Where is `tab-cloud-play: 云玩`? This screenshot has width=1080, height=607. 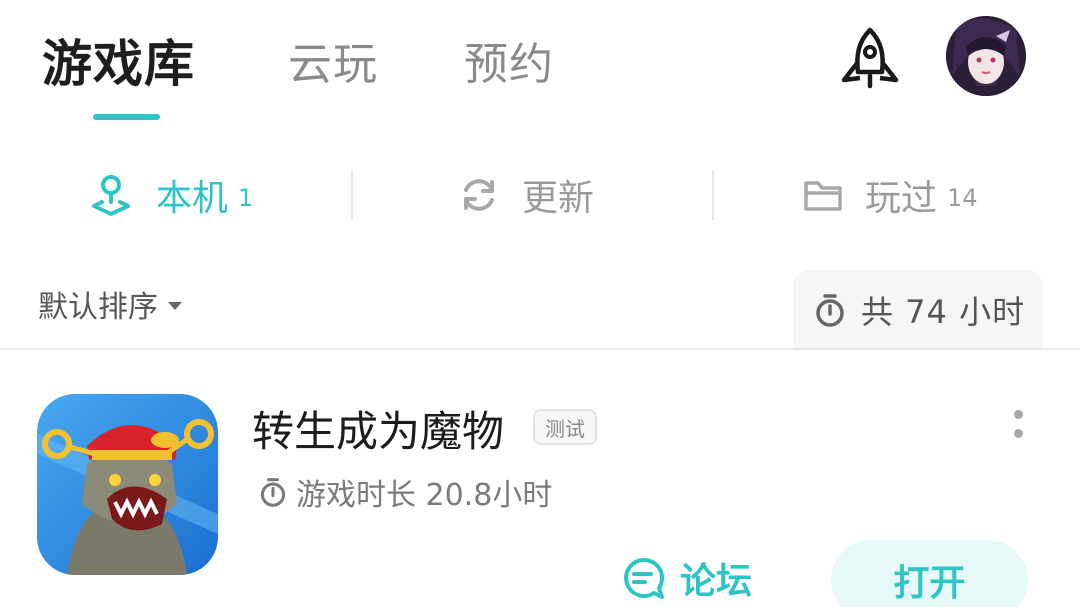
tab-cloud-play: 云玩 is located at coordinates (333, 60).